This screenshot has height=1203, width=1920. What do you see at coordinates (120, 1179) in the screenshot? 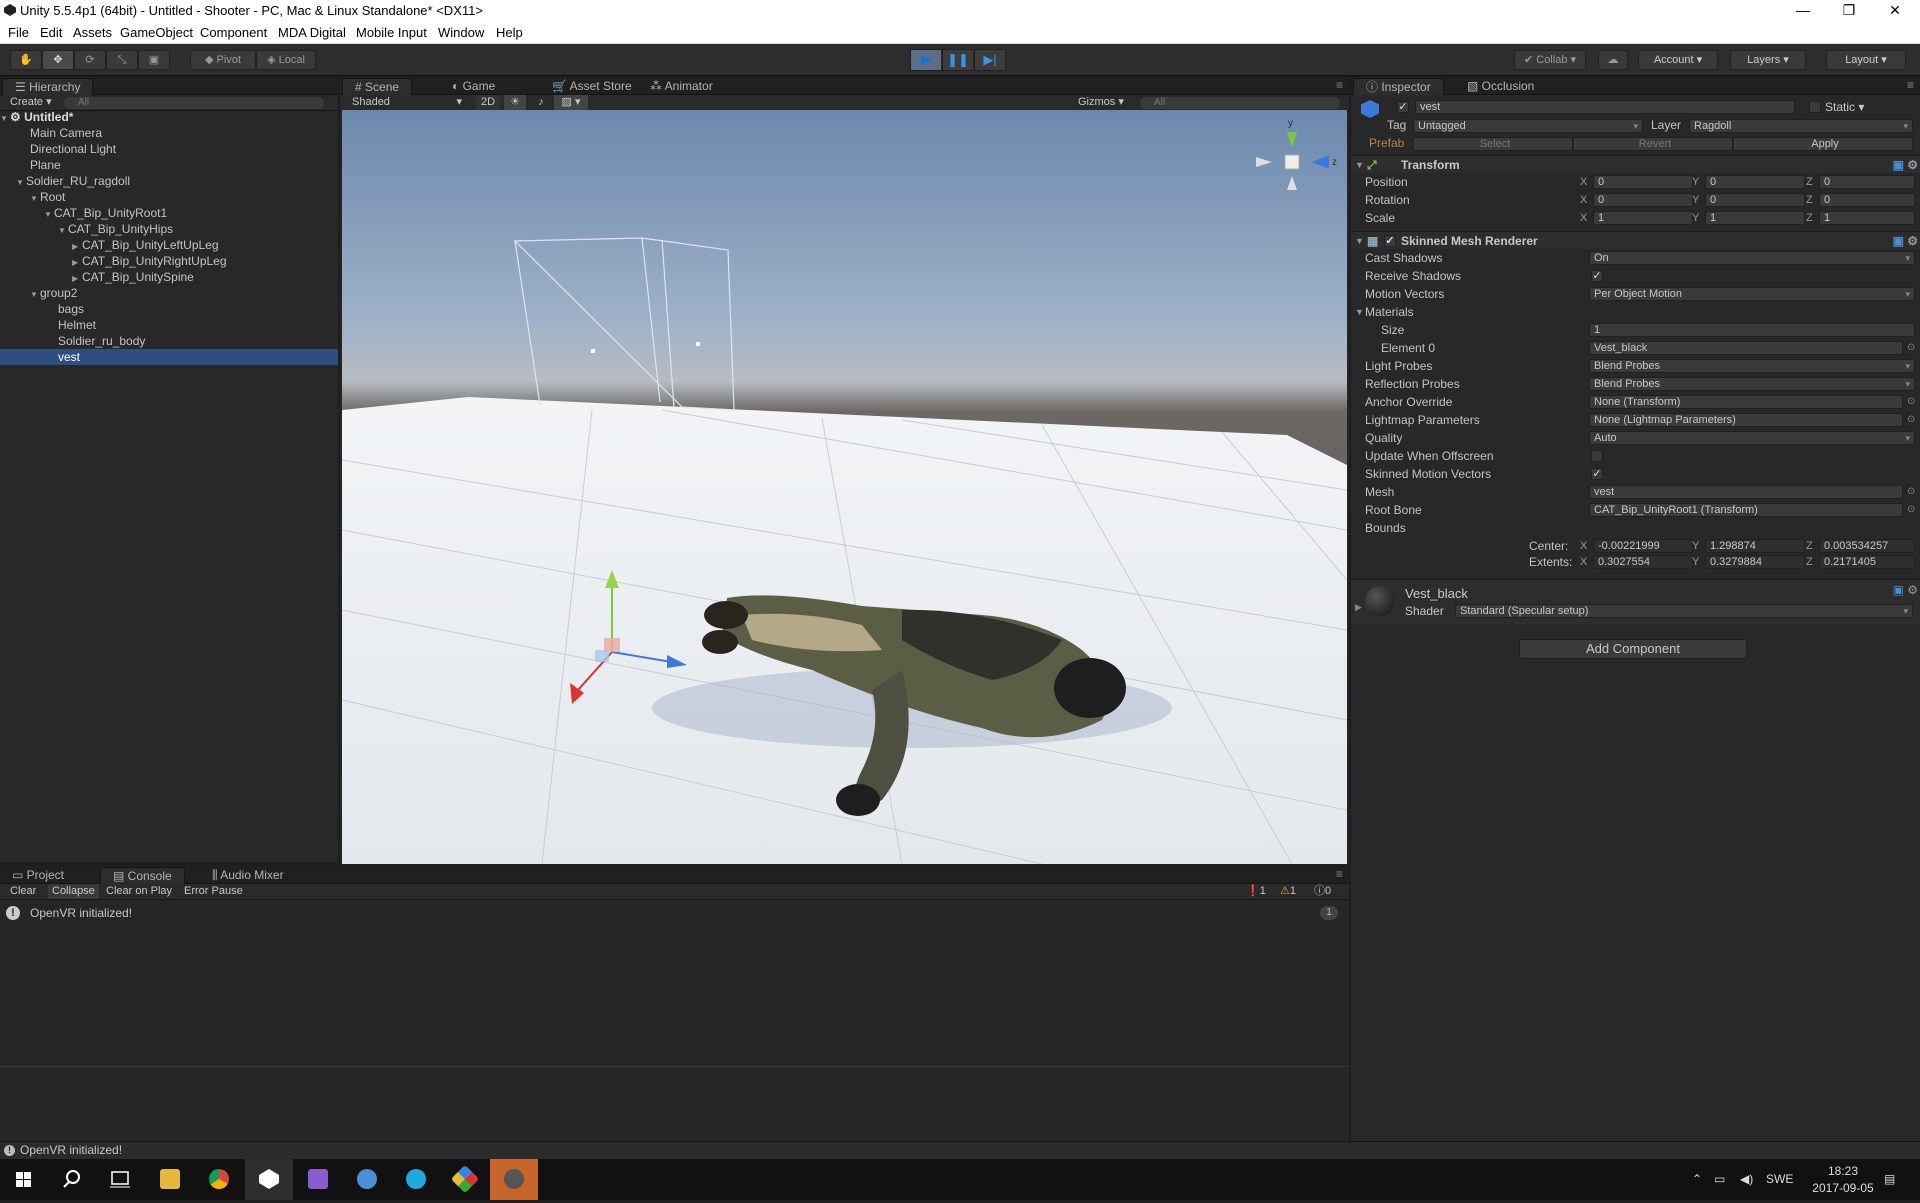
I see `task-view-icon` at bounding box center [120, 1179].